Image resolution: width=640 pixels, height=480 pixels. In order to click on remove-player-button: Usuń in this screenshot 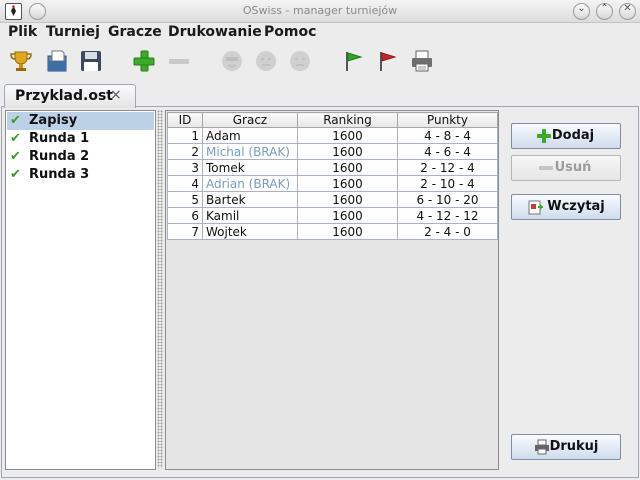, I will do `click(566, 168)`.